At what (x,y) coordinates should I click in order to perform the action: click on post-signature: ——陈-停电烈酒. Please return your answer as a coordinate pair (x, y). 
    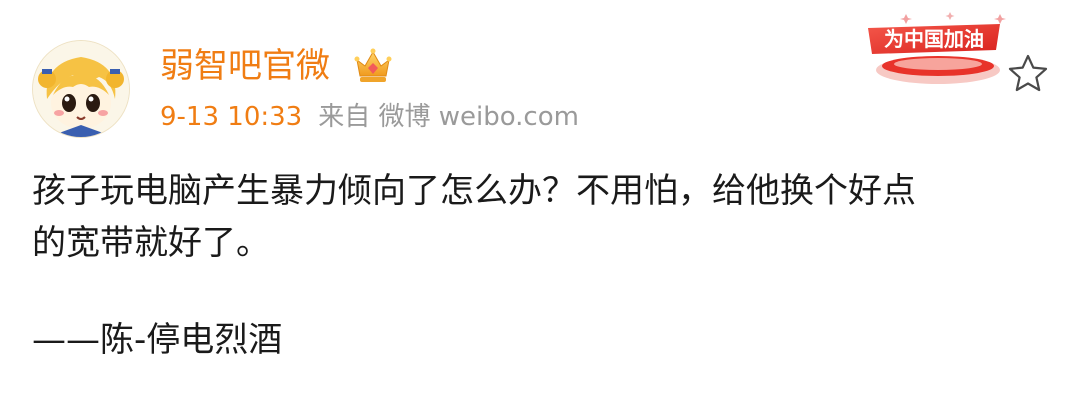
    Looking at the image, I should click on (157, 340).